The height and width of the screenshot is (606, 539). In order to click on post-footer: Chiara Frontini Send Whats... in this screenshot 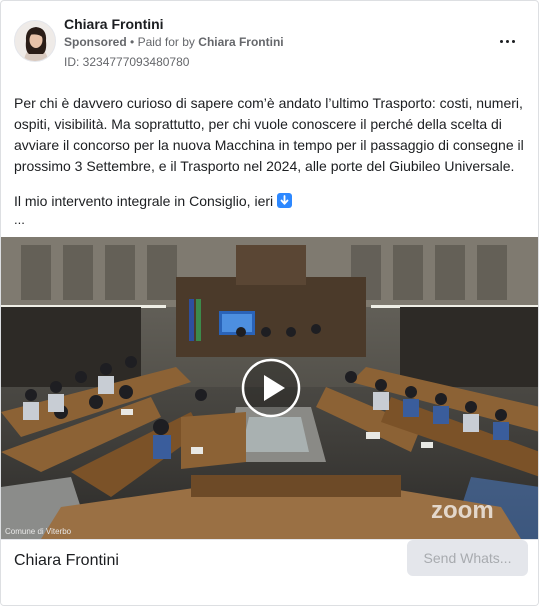, I will do `click(269, 572)`.